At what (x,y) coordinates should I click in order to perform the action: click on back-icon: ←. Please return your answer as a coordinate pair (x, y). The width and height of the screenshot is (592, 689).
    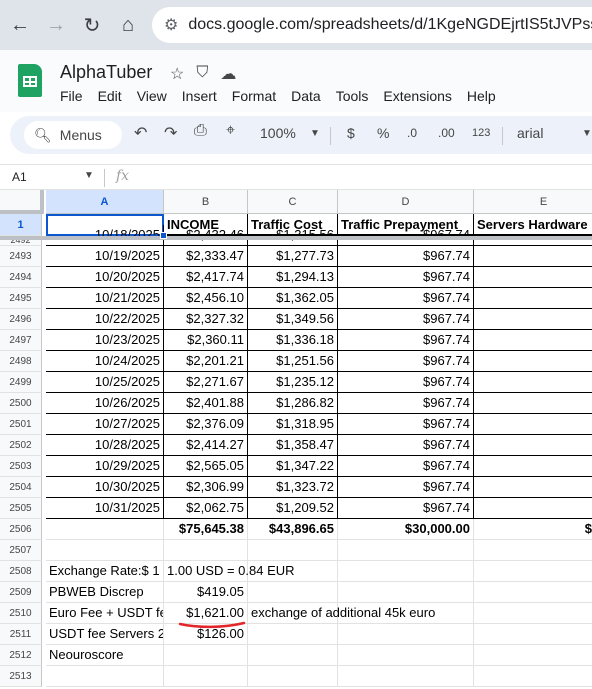
    Looking at the image, I should click on (20, 25).